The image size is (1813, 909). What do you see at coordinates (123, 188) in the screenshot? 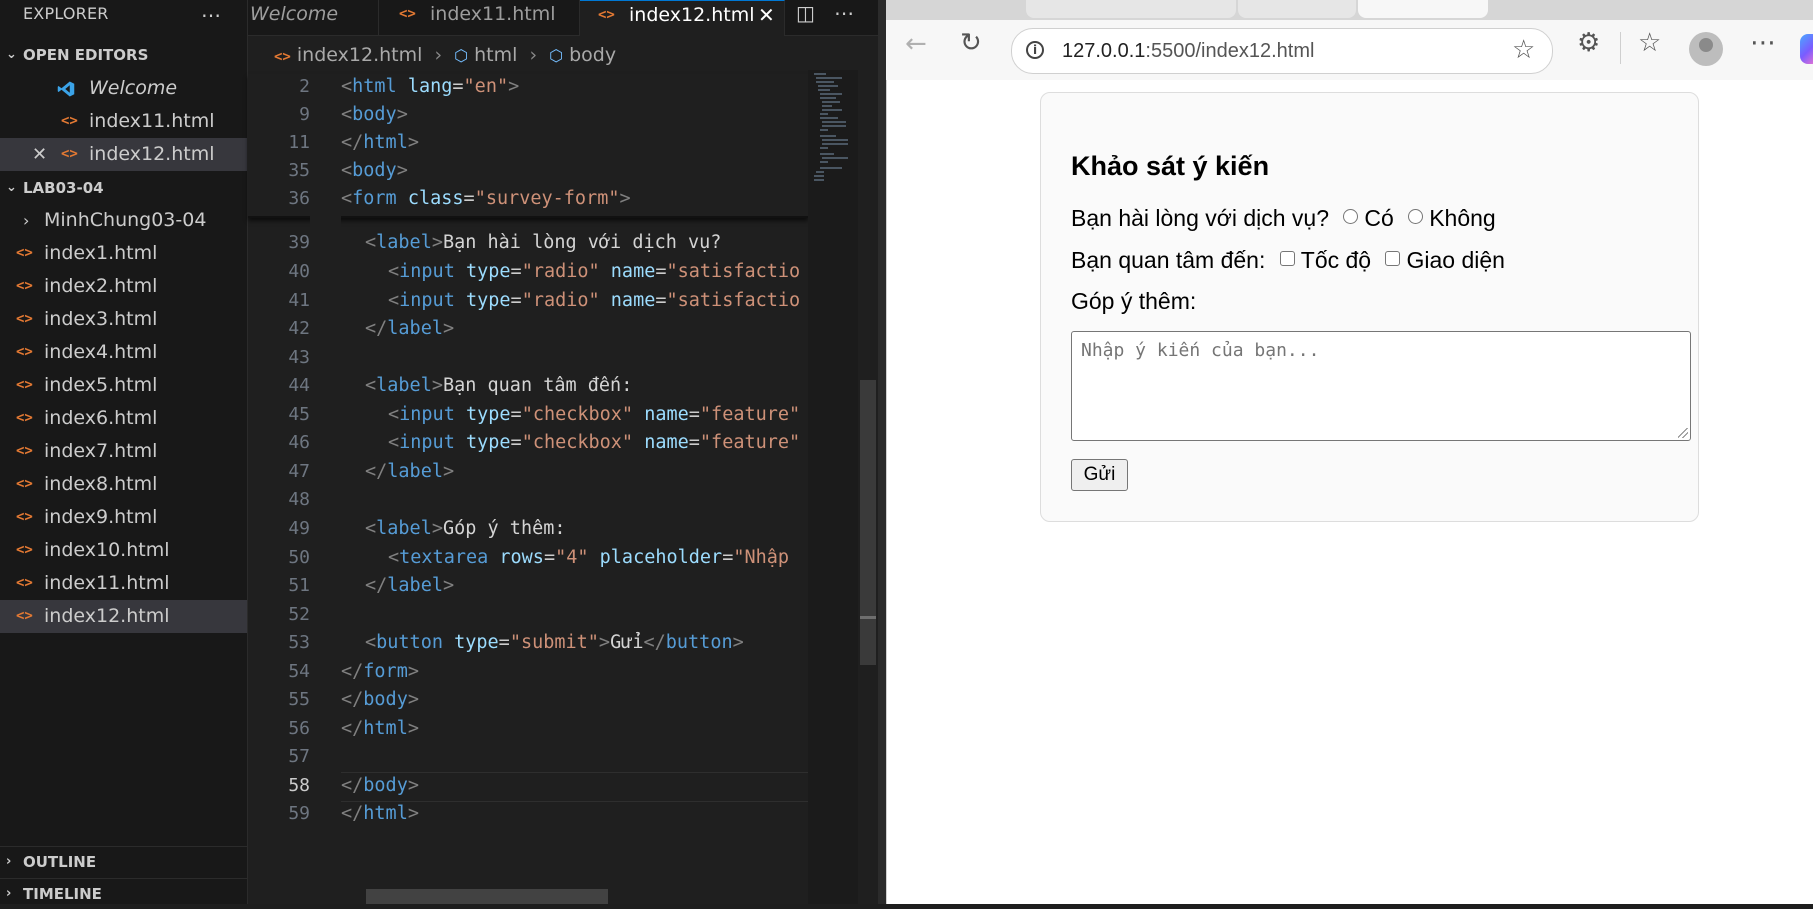
I see `folder-header: ⌄ LAB03-04` at bounding box center [123, 188].